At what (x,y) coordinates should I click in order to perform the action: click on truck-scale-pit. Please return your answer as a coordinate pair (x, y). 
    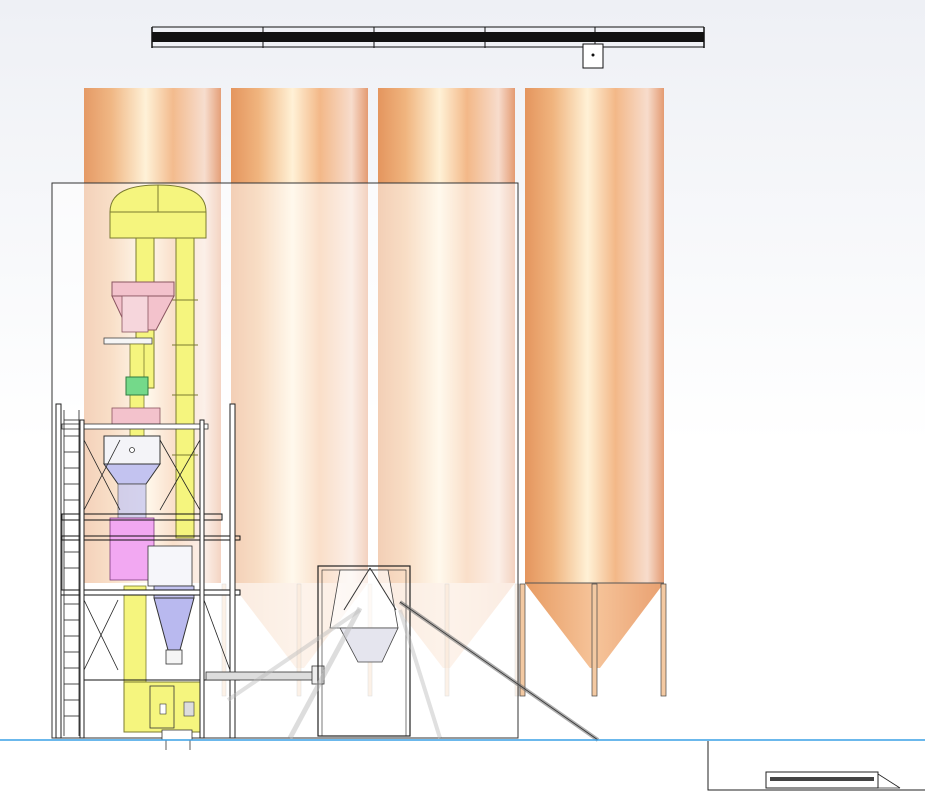
    Looking at the image, I should click on (816, 766).